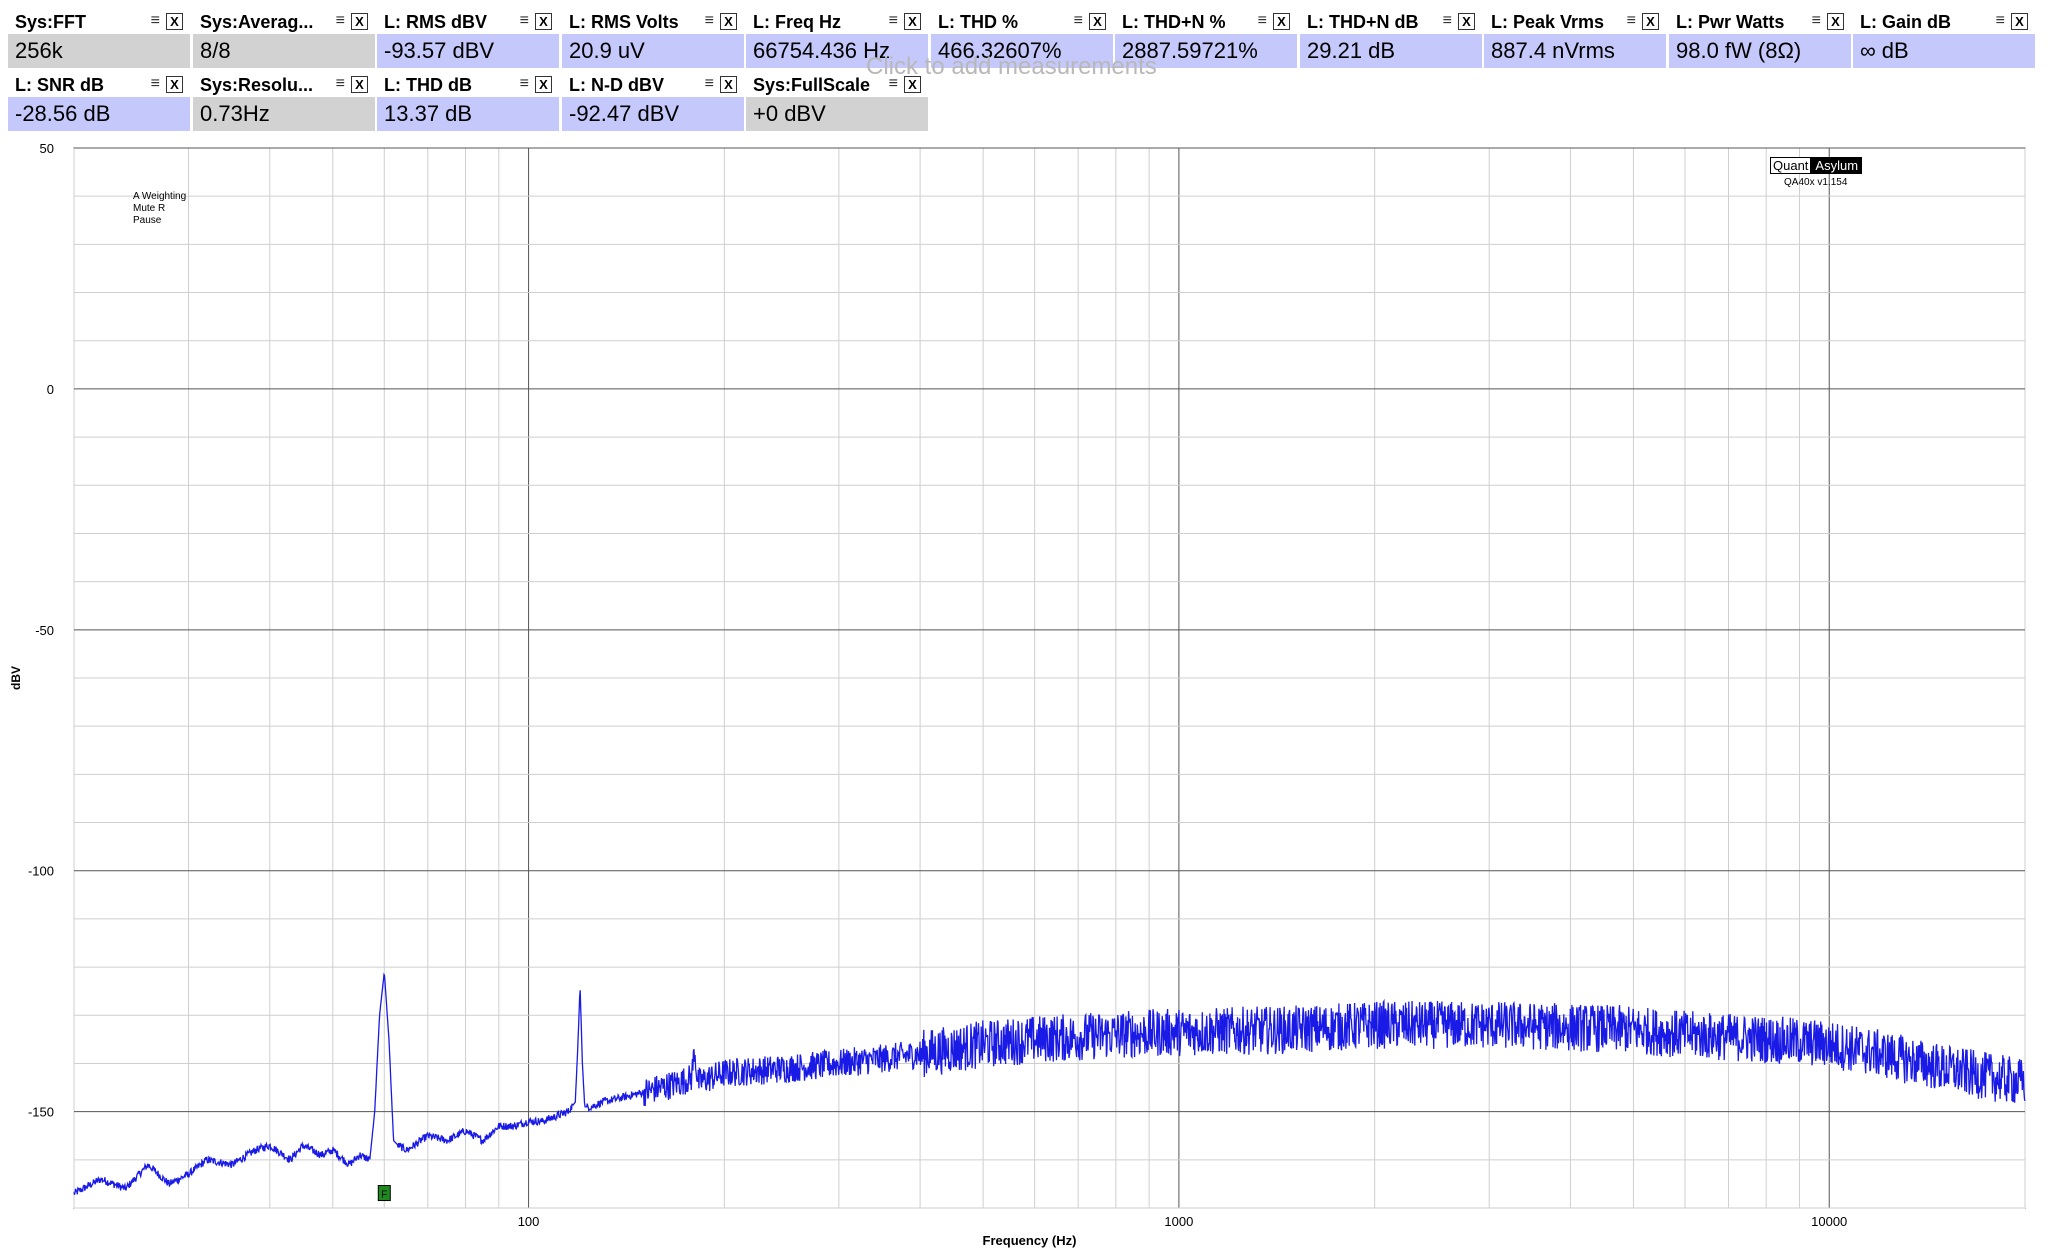 The width and height of the screenshot is (2048, 1253). What do you see at coordinates (1178, 1221) in the screenshot?
I see `x-tick-label: 1000` at bounding box center [1178, 1221].